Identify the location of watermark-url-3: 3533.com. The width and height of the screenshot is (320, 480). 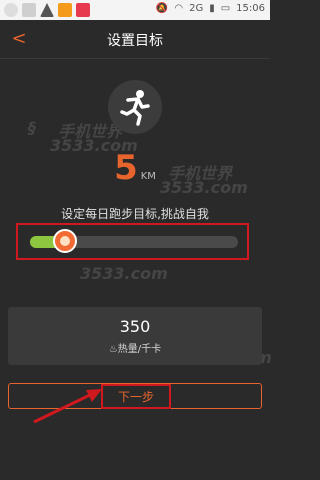
(124, 273).